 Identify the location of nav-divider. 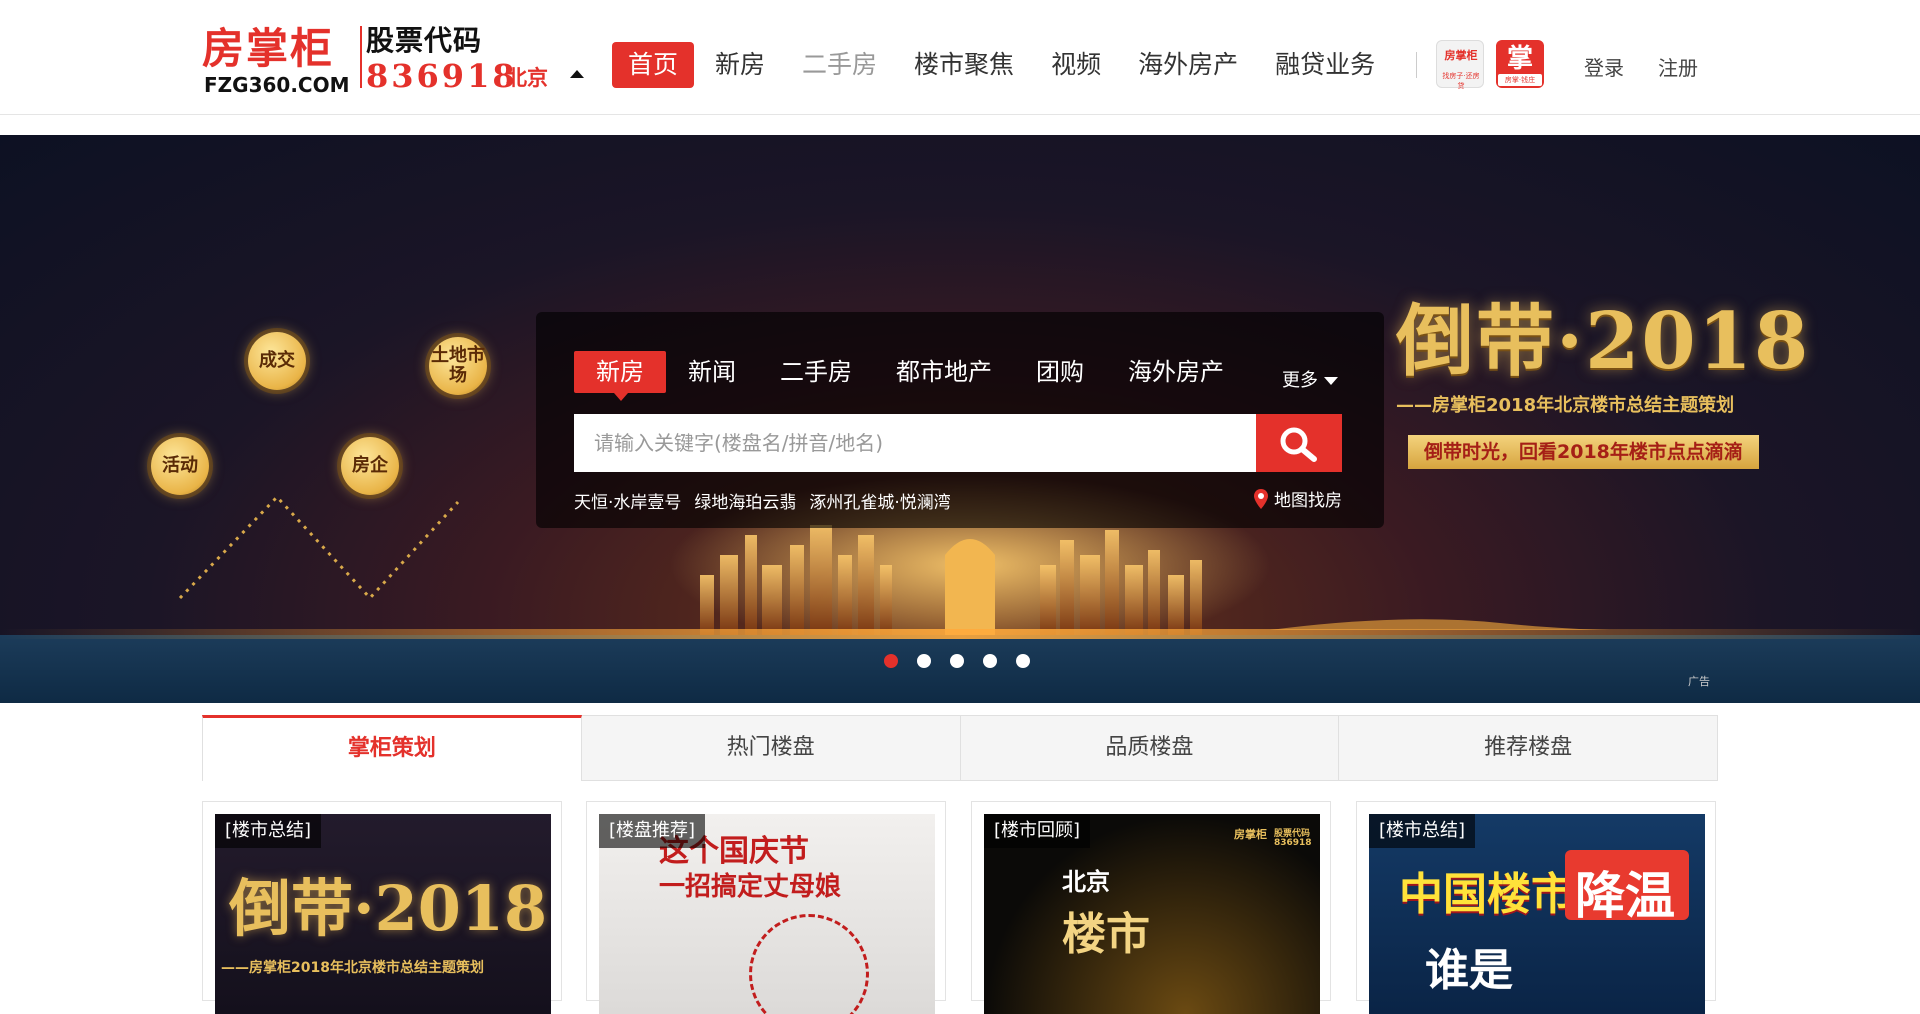
(1416, 65).